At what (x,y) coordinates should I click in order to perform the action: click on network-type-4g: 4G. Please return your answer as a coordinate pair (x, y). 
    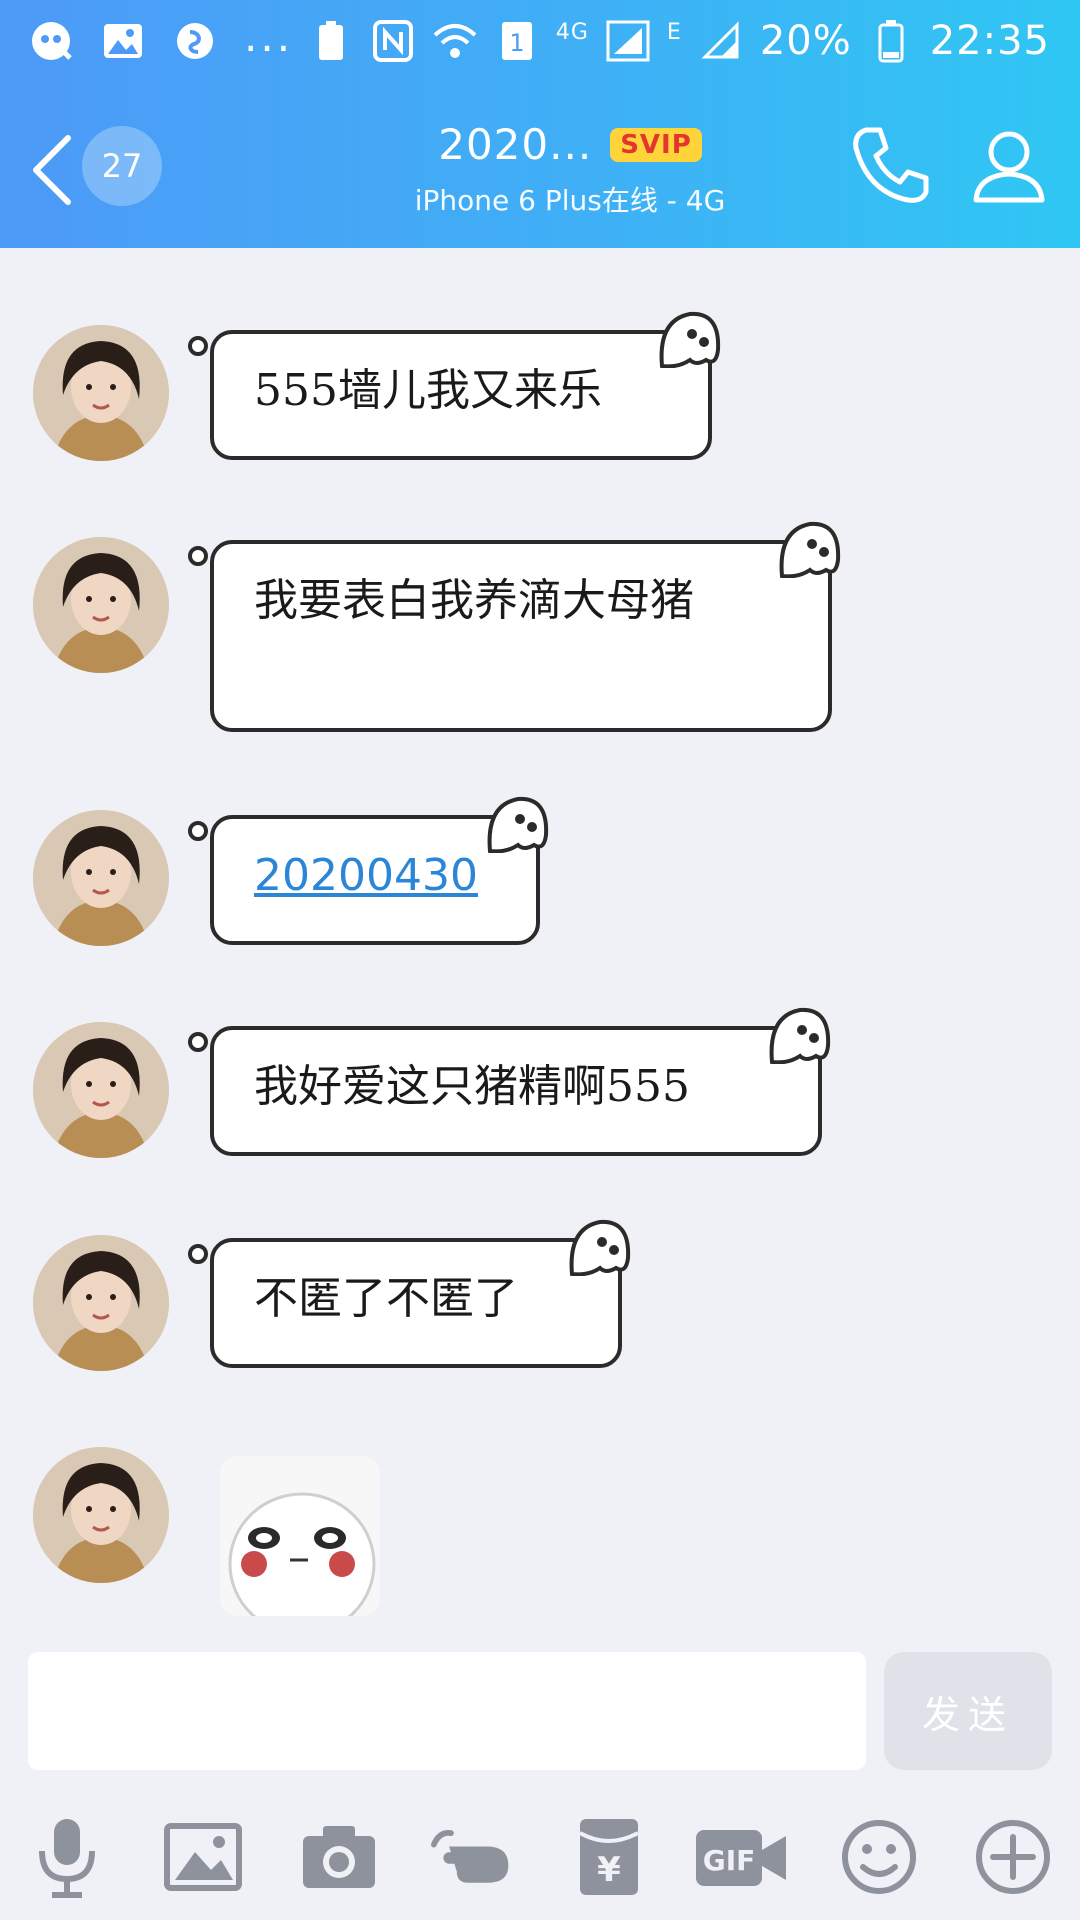
    Looking at the image, I should click on (572, 32).